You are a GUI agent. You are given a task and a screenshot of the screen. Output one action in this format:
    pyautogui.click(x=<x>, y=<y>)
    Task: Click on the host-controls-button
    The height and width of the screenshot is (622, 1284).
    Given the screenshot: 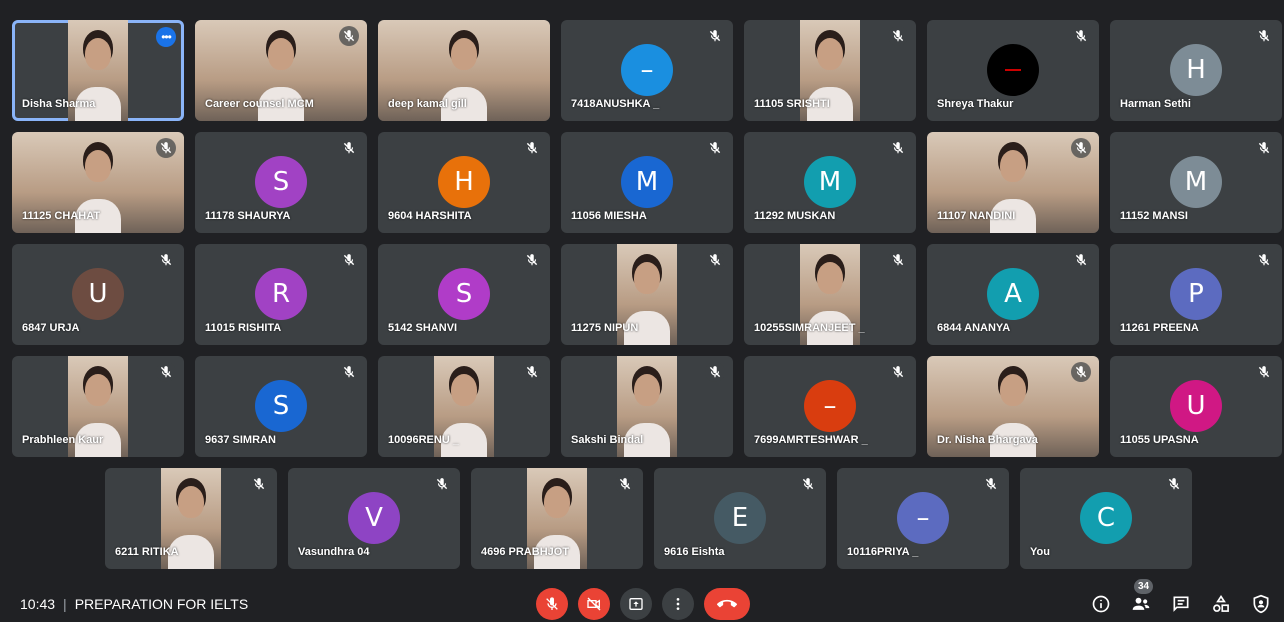 What is the action you would take?
    pyautogui.click(x=1261, y=604)
    